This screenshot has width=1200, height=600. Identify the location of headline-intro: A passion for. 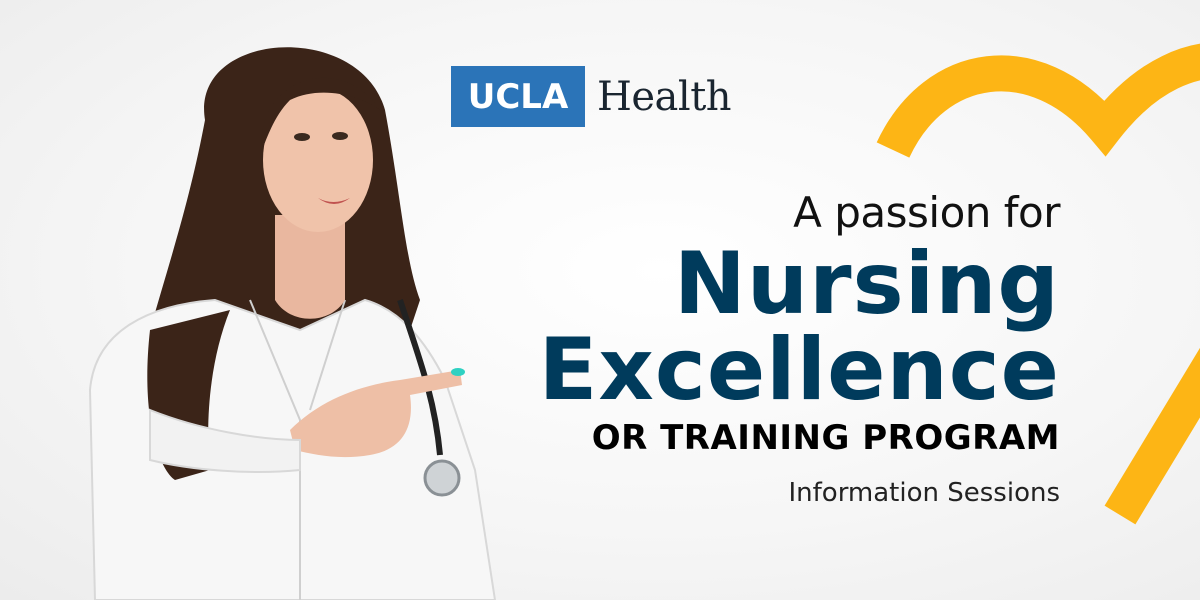
(926, 212).